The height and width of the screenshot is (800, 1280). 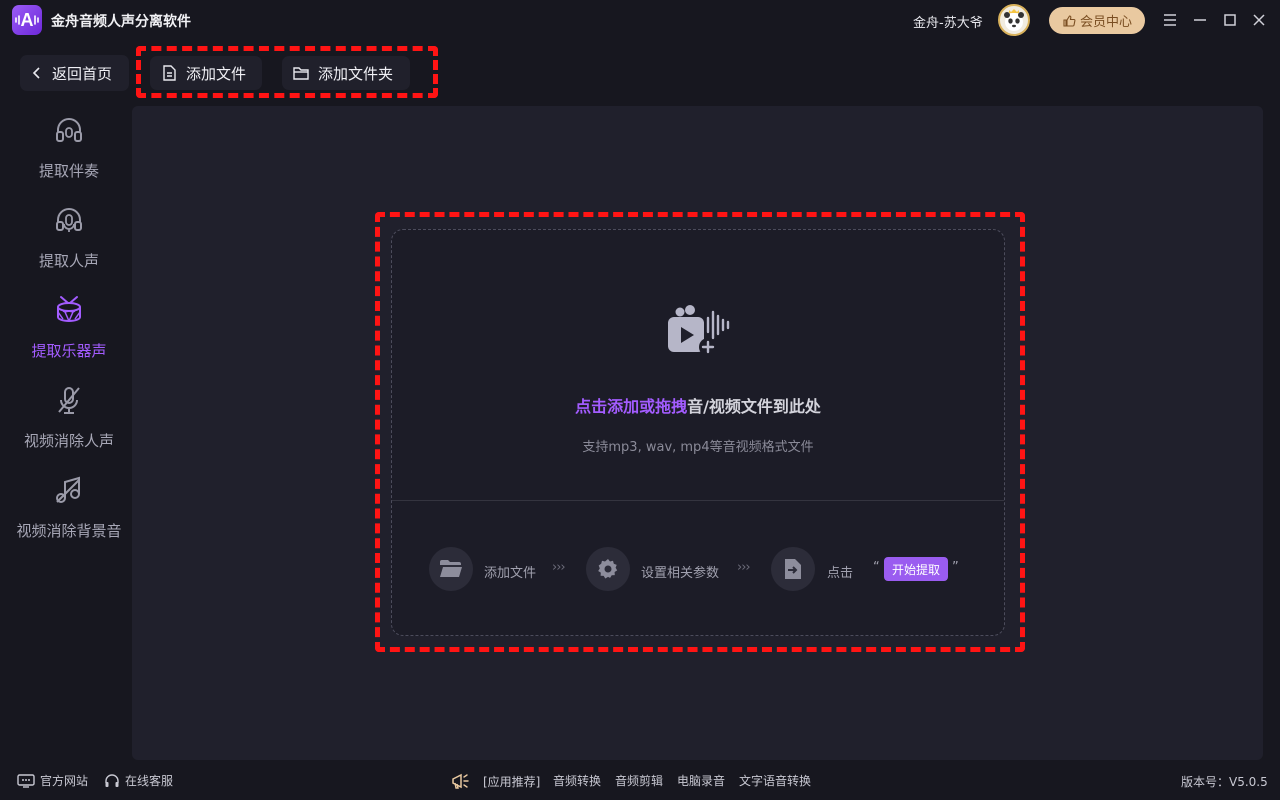 I want to click on app-recommend-label: [应用推荐], so click(x=512, y=781).